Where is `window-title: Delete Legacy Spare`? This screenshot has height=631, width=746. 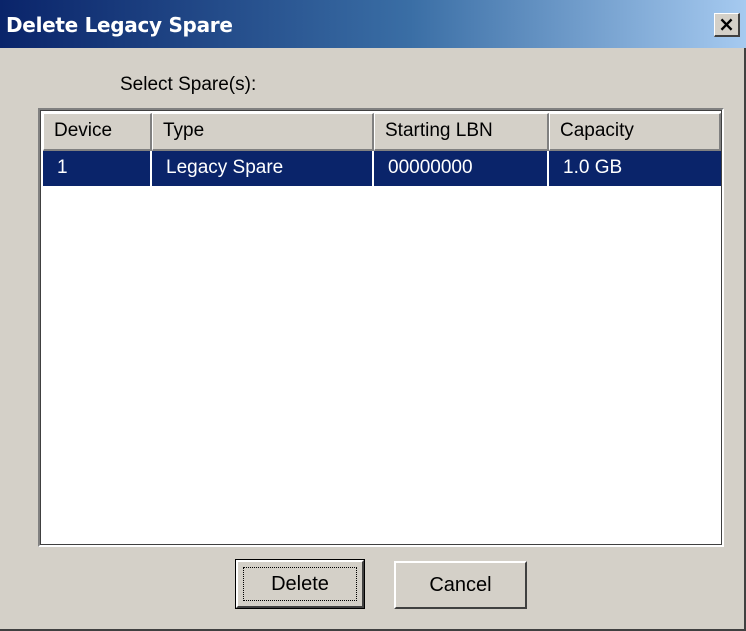
window-title: Delete Legacy Spare is located at coordinates (119, 25).